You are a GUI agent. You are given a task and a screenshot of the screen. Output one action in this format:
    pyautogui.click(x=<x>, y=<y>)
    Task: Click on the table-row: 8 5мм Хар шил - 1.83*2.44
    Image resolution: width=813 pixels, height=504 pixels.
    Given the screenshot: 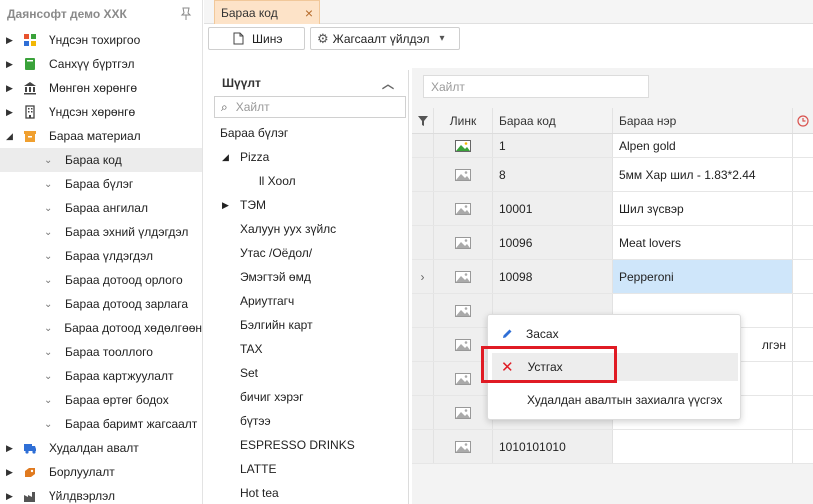 What is the action you would take?
    pyautogui.click(x=612, y=175)
    